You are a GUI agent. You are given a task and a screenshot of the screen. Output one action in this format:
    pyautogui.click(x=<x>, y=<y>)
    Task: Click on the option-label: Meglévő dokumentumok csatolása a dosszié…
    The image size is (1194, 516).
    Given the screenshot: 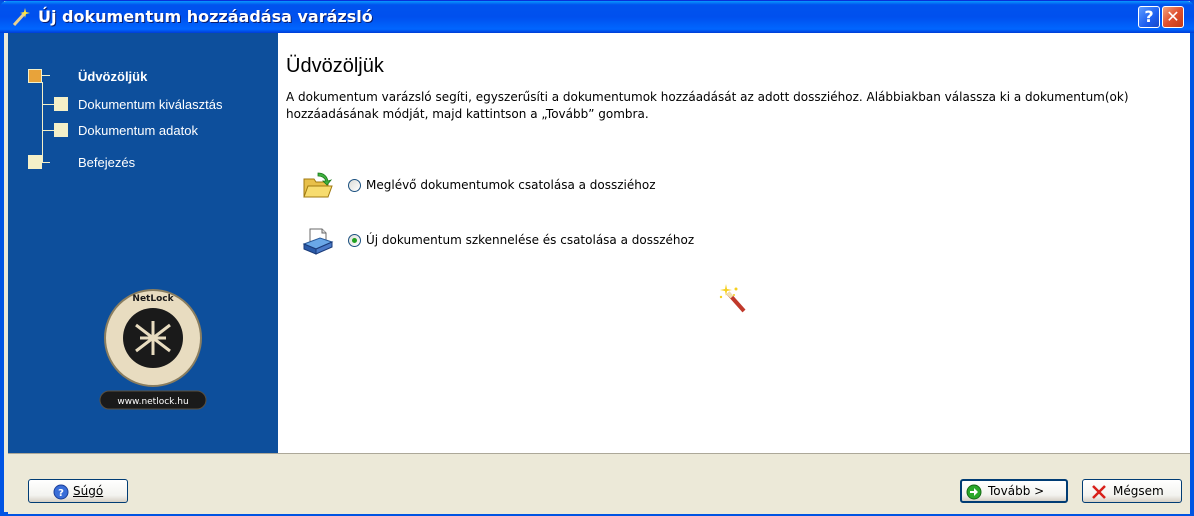 What is the action you would take?
    pyautogui.click(x=511, y=185)
    